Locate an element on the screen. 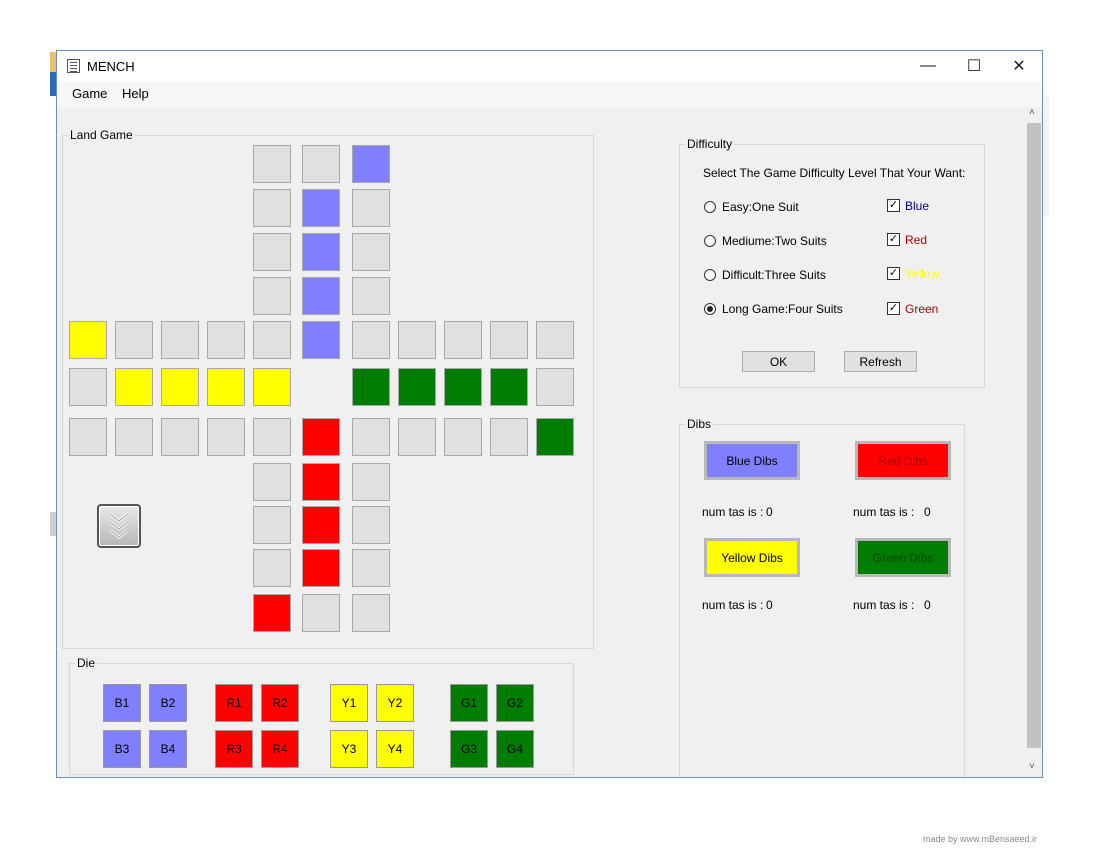 This screenshot has height=848, width=1098. die-button-b1: B1 is located at coordinates (122, 703).